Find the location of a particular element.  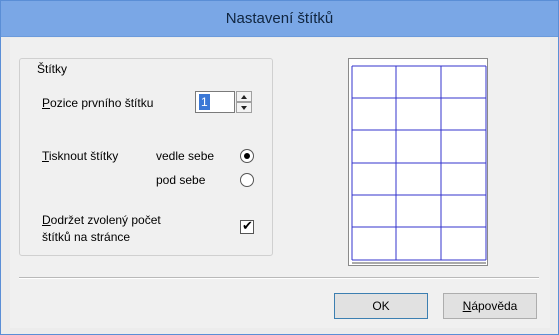

title-bar: Nastavení štítků is located at coordinates (279, 19).